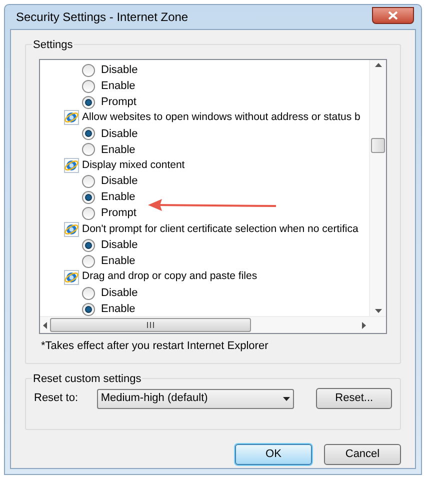  What do you see at coordinates (220, 229) in the screenshot?
I see `setting-title: Don't prompt for client certificate selection when no certifica` at bounding box center [220, 229].